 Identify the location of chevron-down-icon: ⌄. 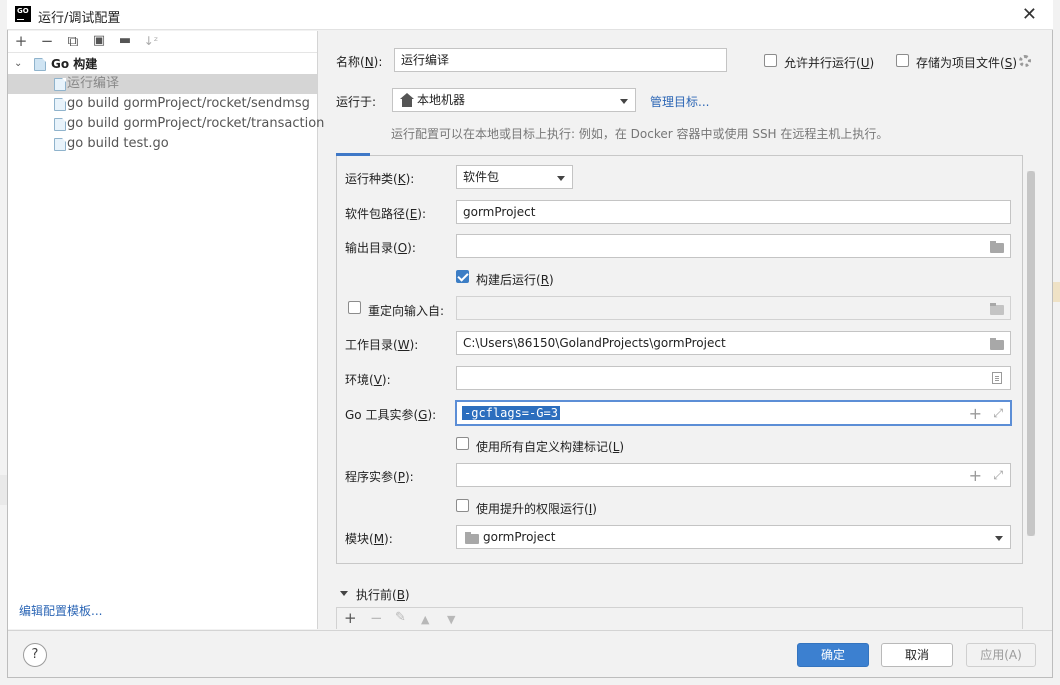
(18, 64).